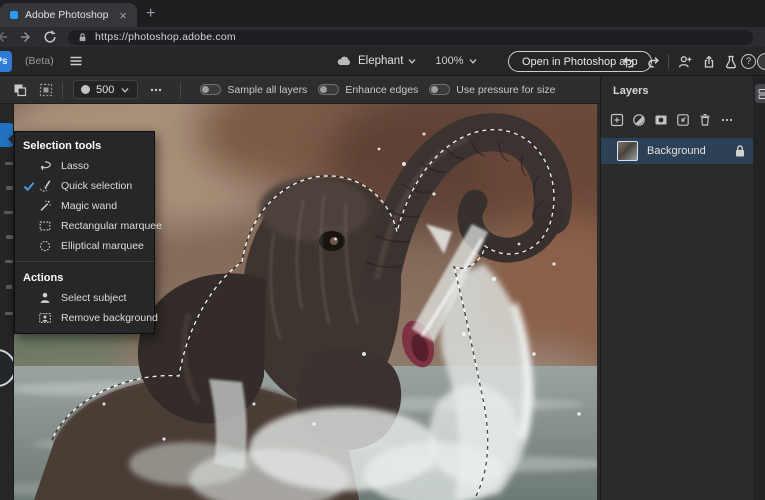 The height and width of the screenshot is (500, 765). Describe the element at coordinates (253, 90) in the screenshot. I see `toggle-sample-all-layers: Sample all layers` at that location.